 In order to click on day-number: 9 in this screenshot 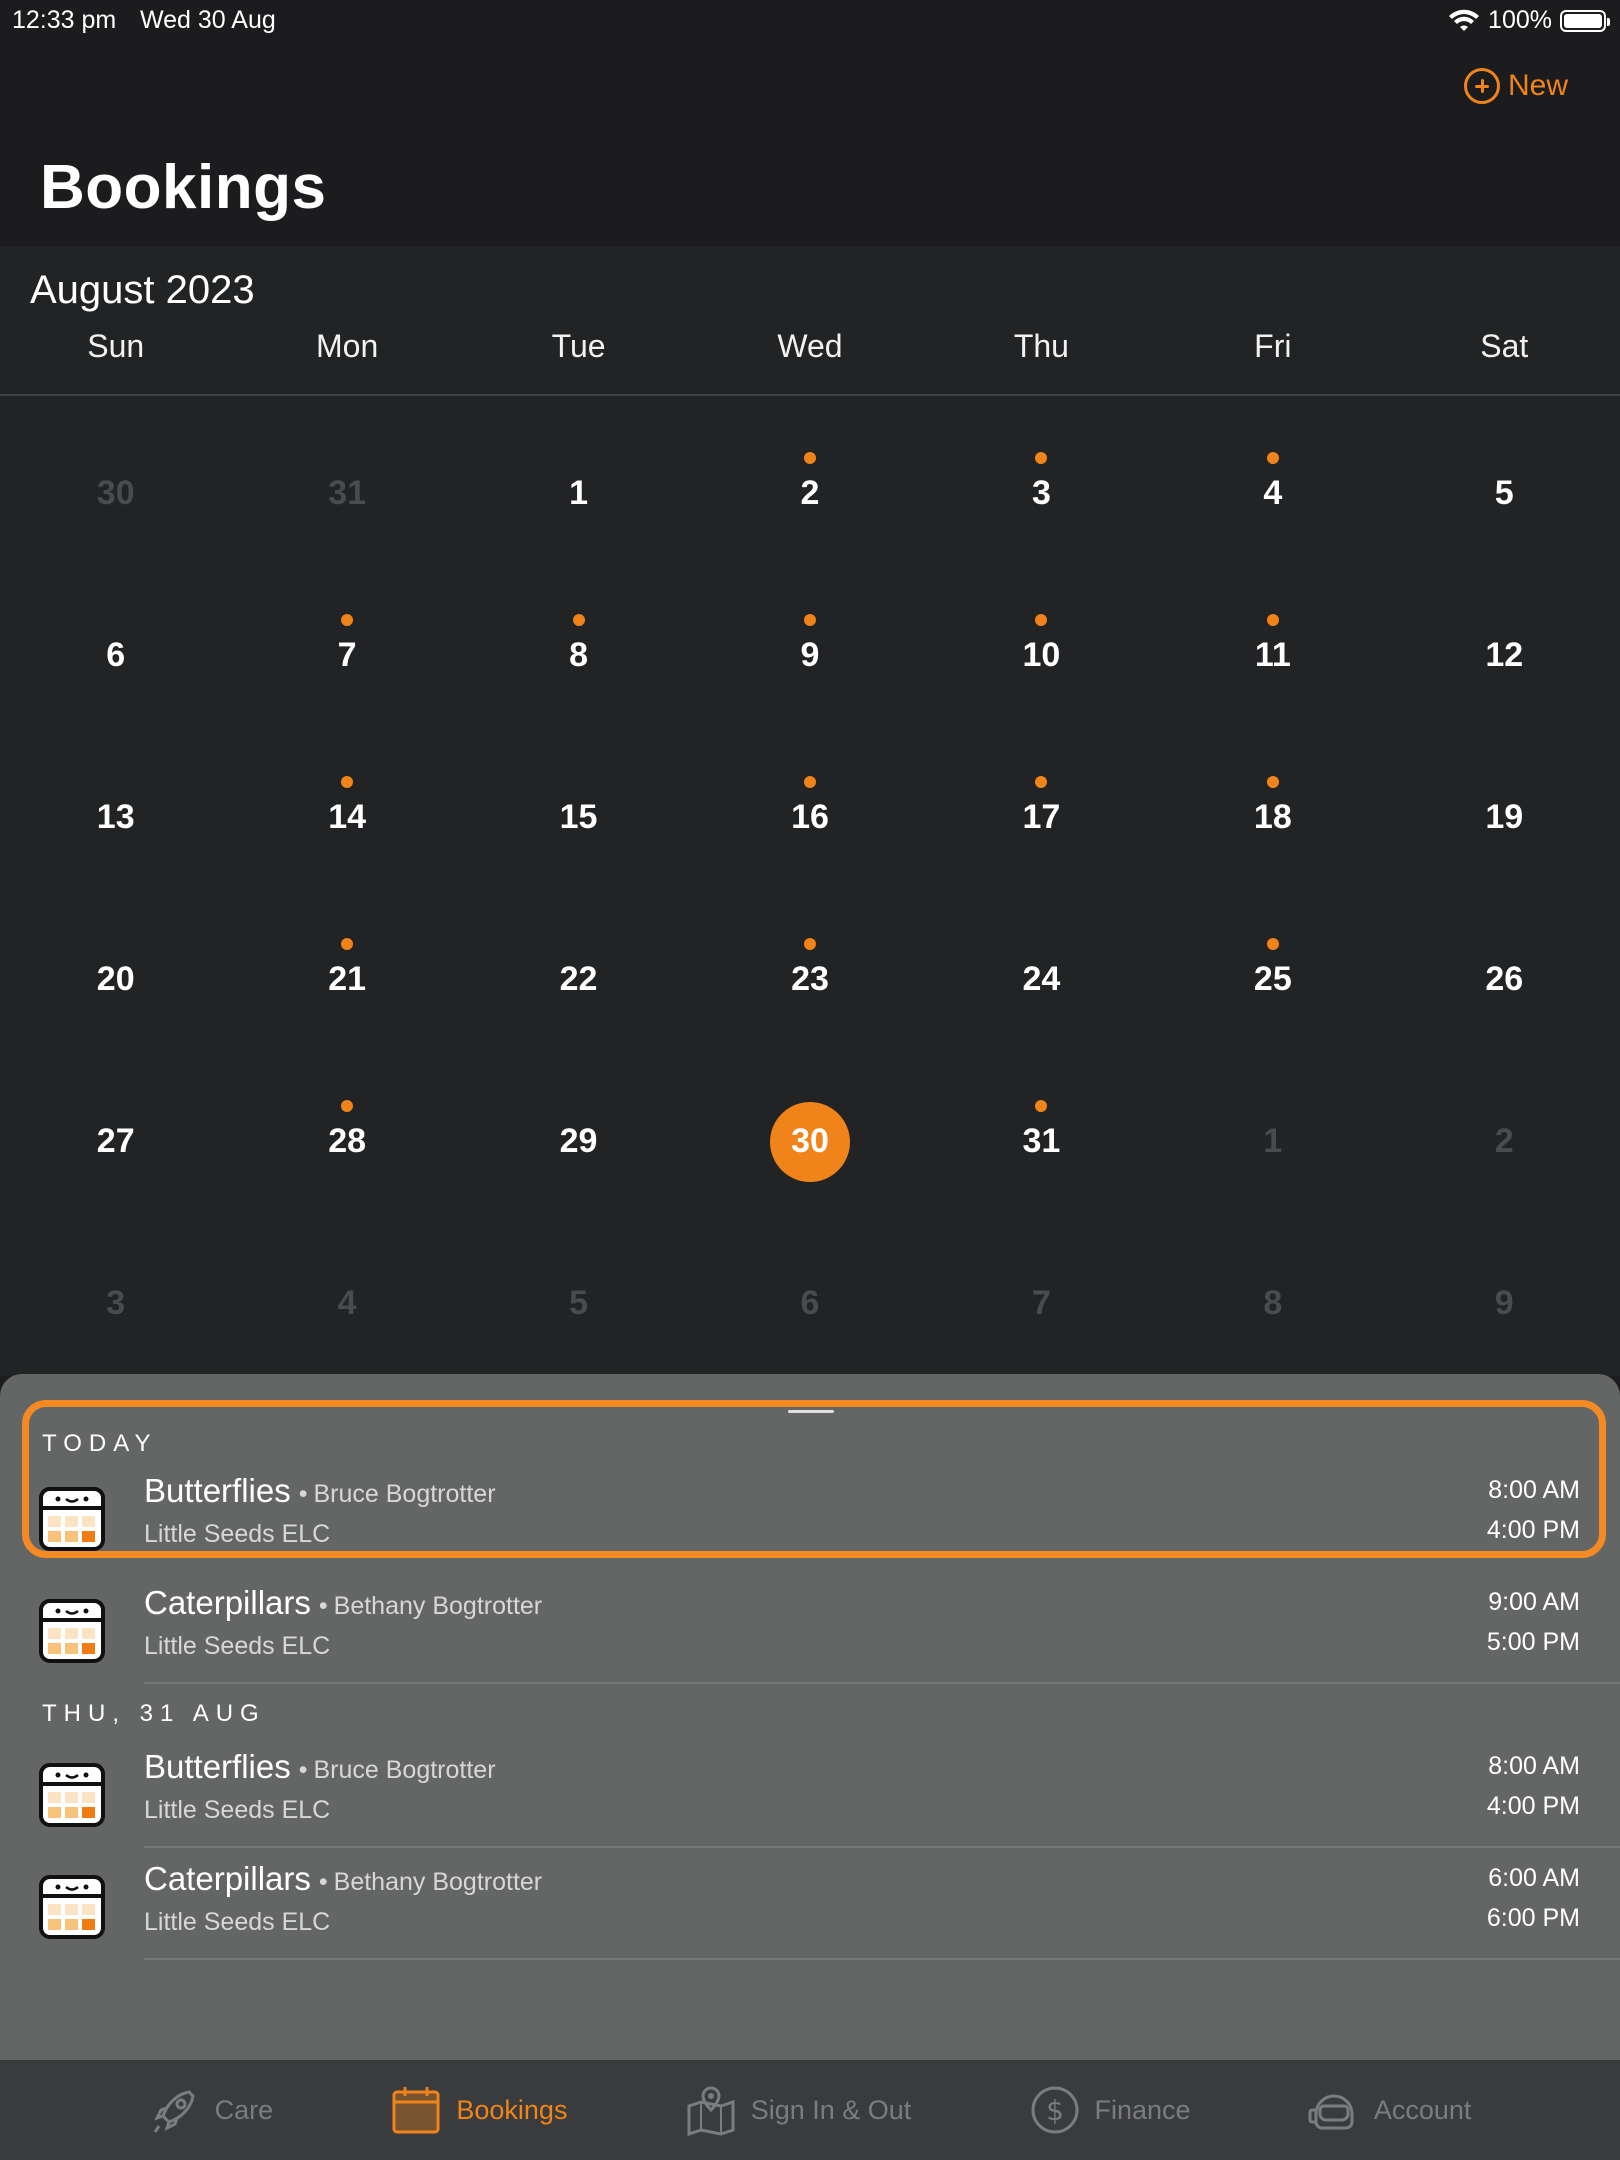, I will do `click(1504, 1303)`.